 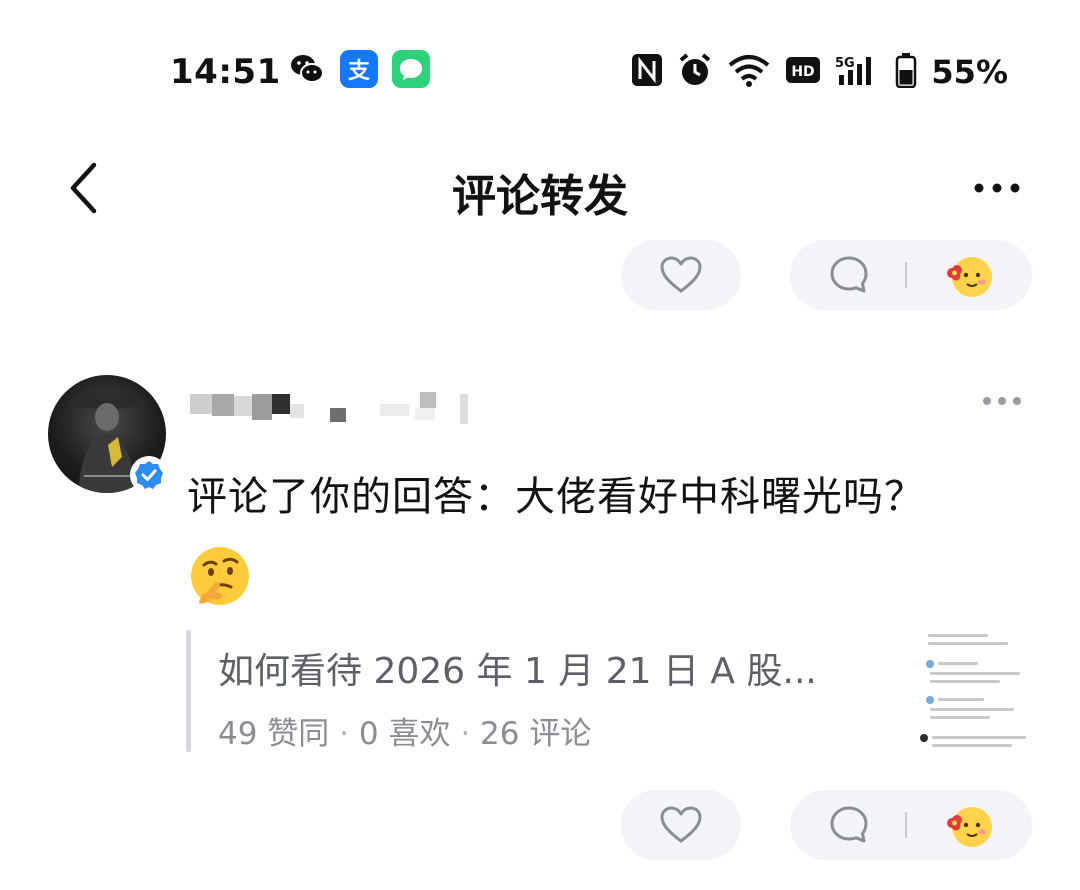 I want to click on nfc-icon, so click(x=647, y=72).